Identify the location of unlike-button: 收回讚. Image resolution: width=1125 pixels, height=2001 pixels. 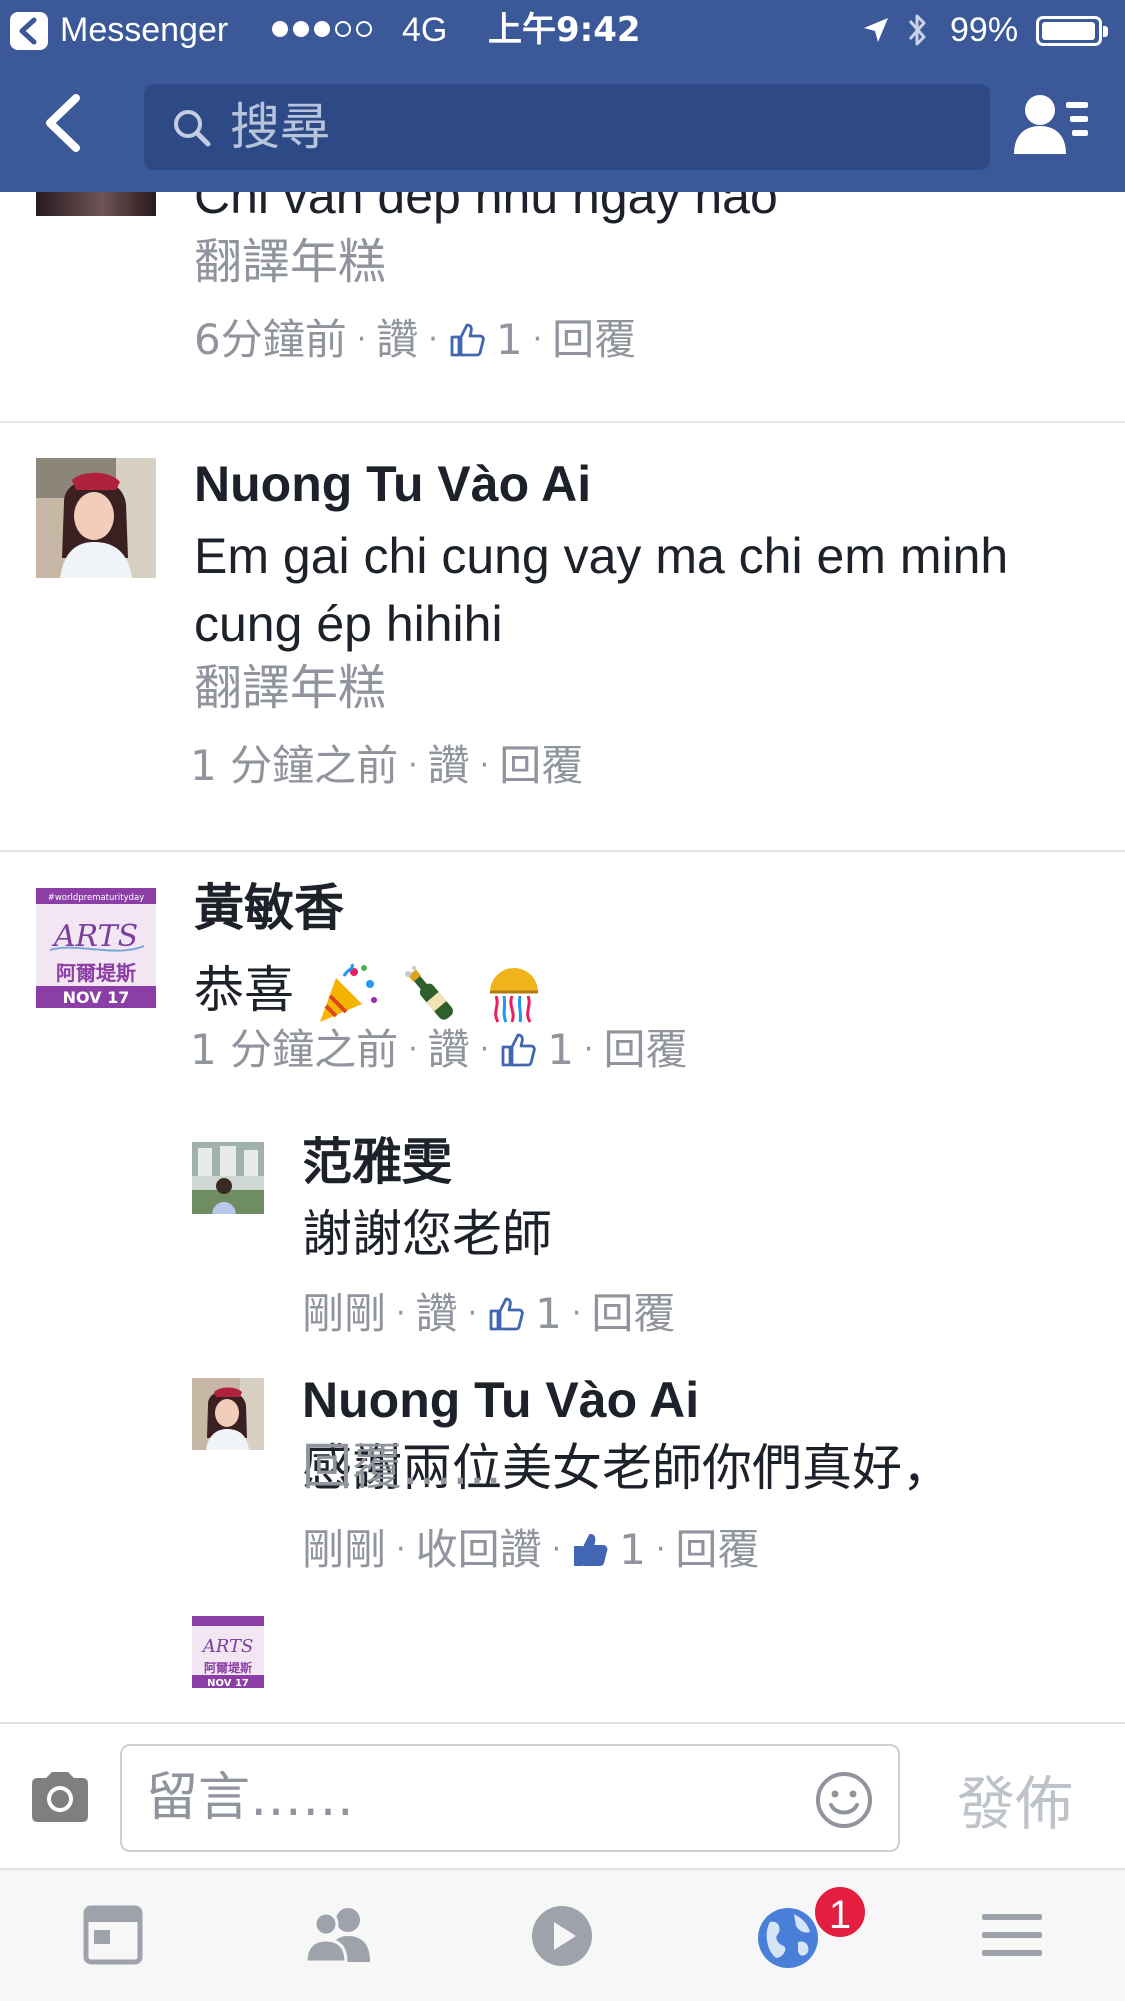
(479, 1550).